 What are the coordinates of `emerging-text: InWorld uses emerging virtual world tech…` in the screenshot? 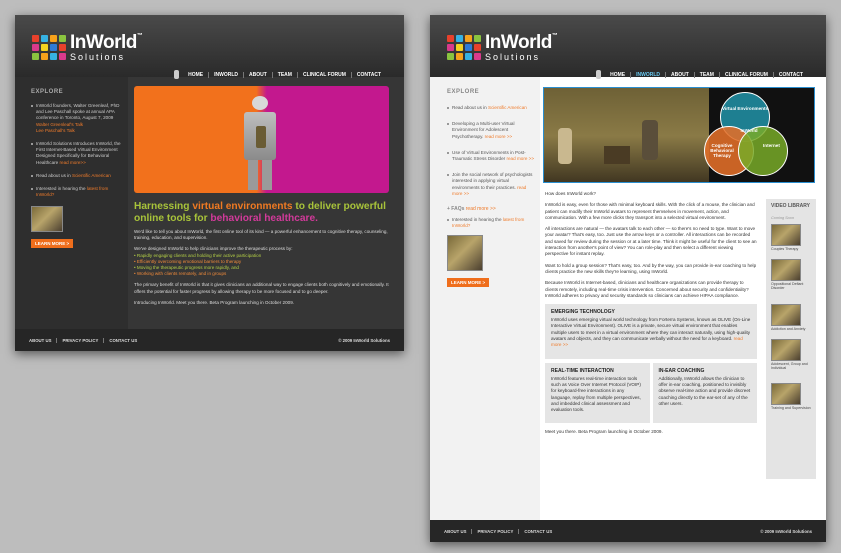 It's located at (651, 329).